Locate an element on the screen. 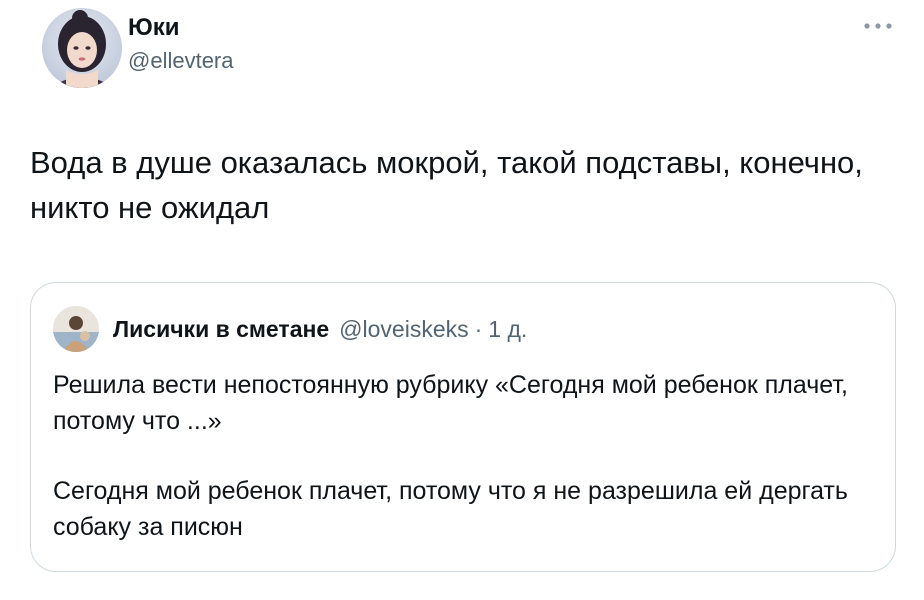 Image resolution: width=924 pixels, height=600 pixels. quoted-author-display-name: Лисички в сметане is located at coordinates (221, 329).